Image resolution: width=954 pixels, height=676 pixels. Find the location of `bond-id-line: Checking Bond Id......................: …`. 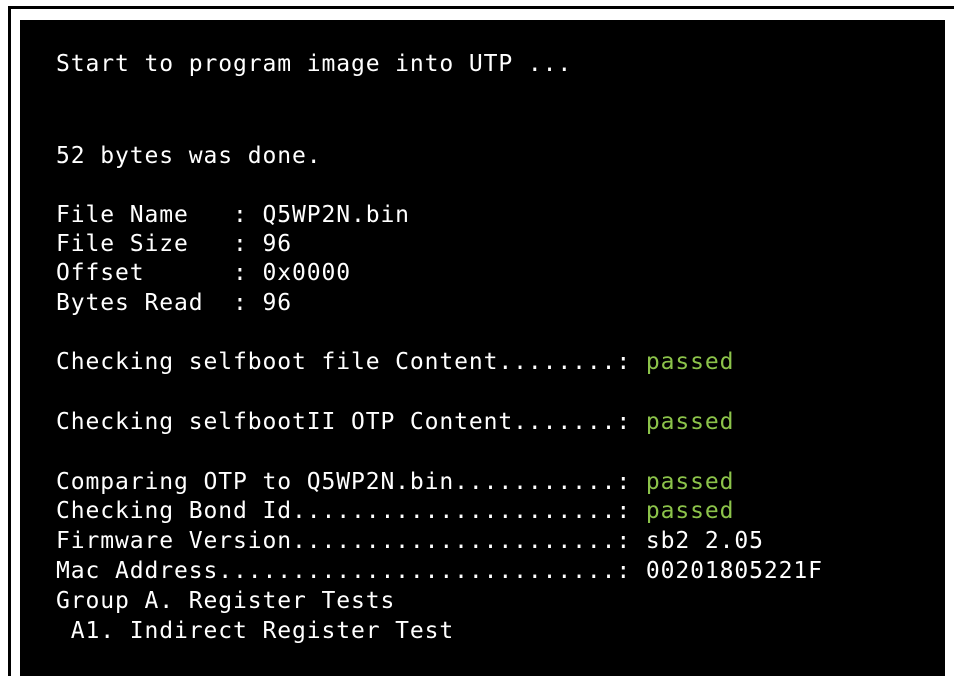

bond-id-line: Checking Bond Id......................: … is located at coordinates (395, 511).